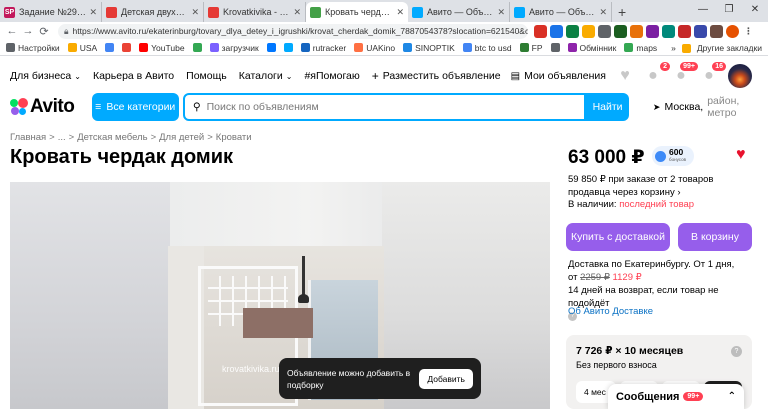 This screenshot has width=768, height=409. I want to click on help-icon: ?, so click(736, 351).